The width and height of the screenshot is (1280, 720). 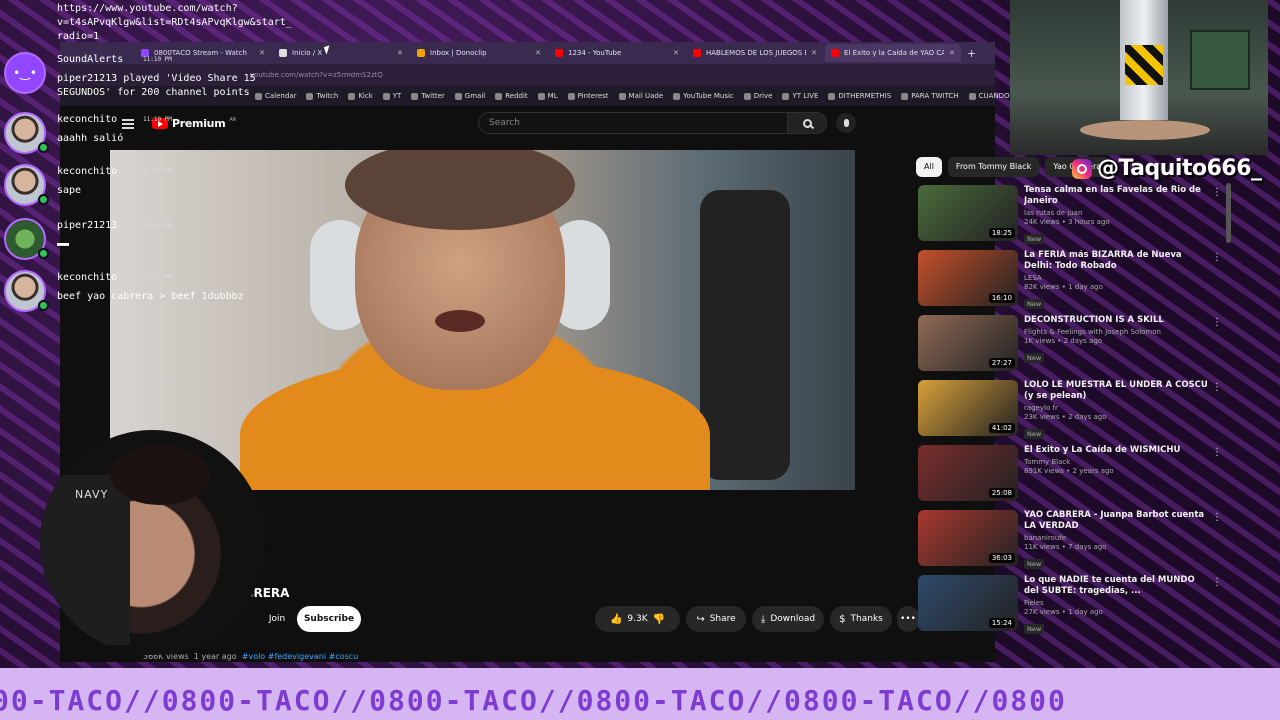 I want to click on upload-date: 1 year ago, so click(x=215, y=656).